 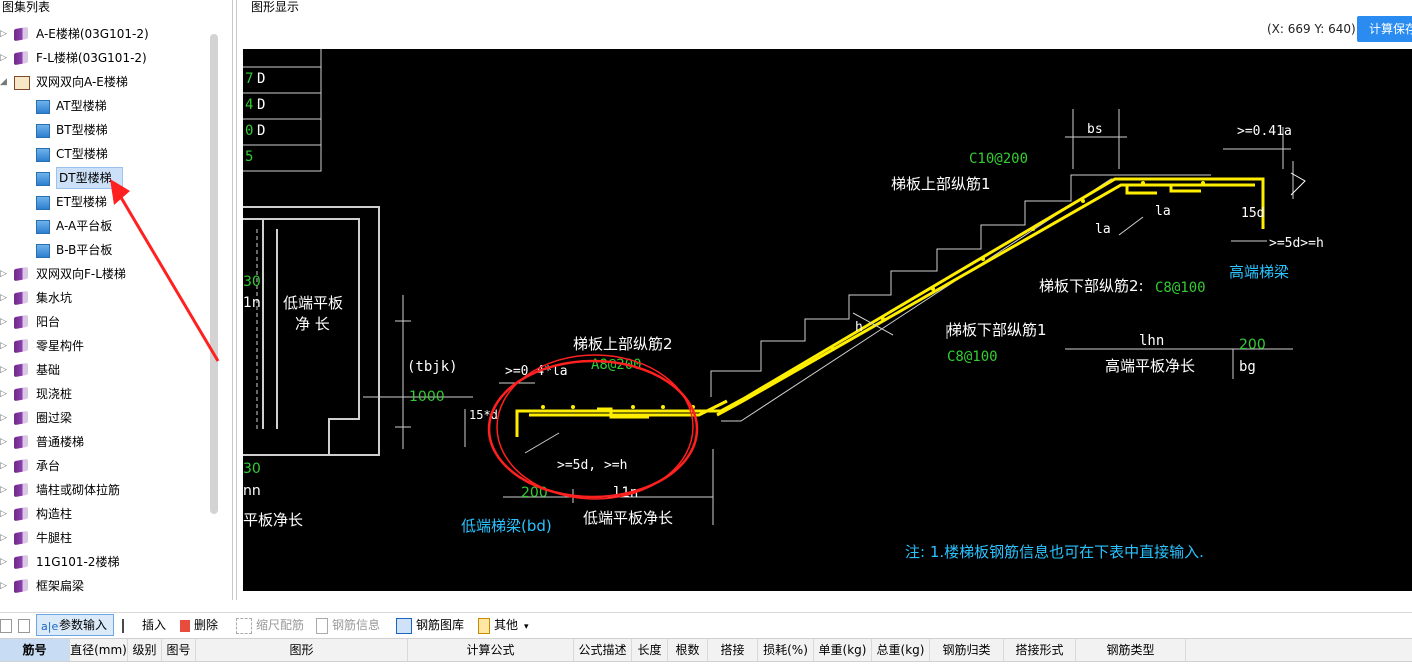 What do you see at coordinates (592, 465) in the screenshot?
I see `label-5d-h-low: >=5d, >=h` at bounding box center [592, 465].